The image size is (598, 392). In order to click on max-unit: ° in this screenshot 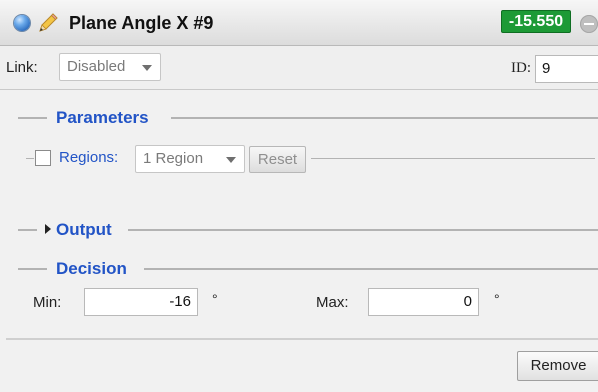, I will do `click(497, 299)`.